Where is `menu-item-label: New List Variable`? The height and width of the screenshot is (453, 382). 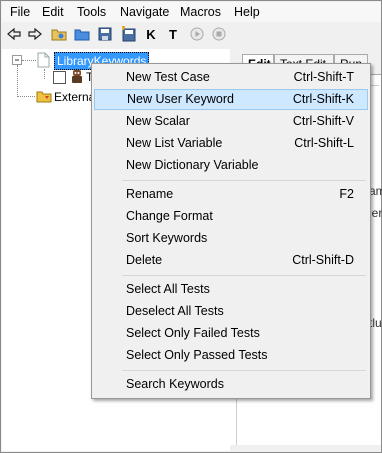
menu-item-label: New List Variable is located at coordinates (174, 143).